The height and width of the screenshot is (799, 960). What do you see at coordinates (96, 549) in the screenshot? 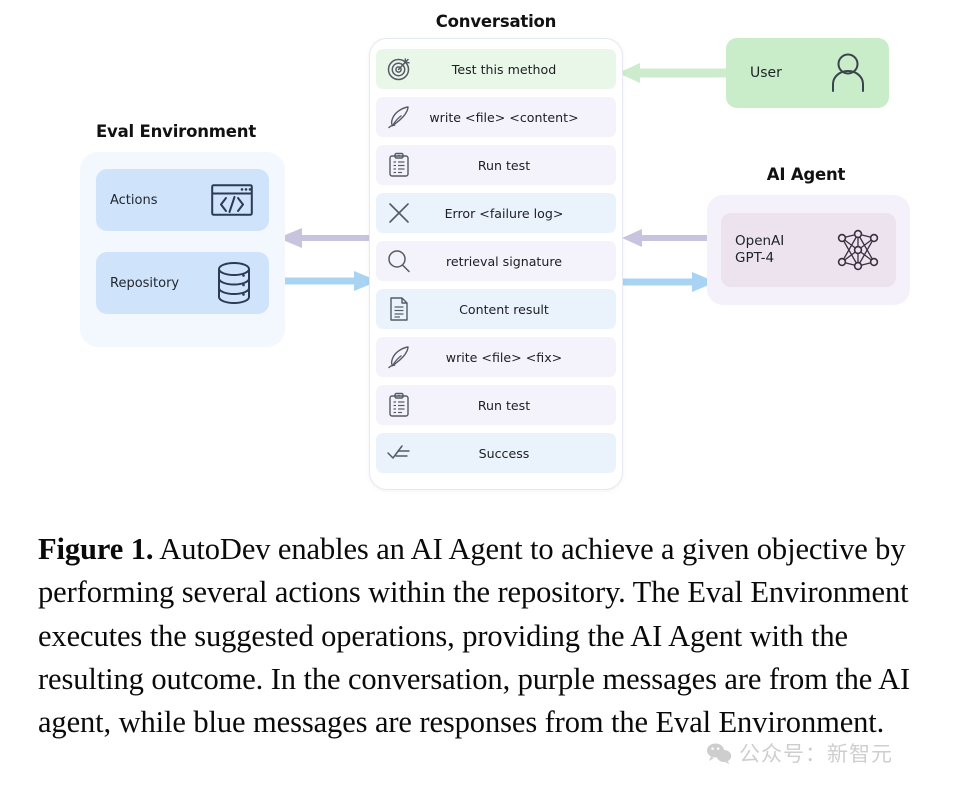
I see `figure-caption-lead: Figure 1.` at bounding box center [96, 549].